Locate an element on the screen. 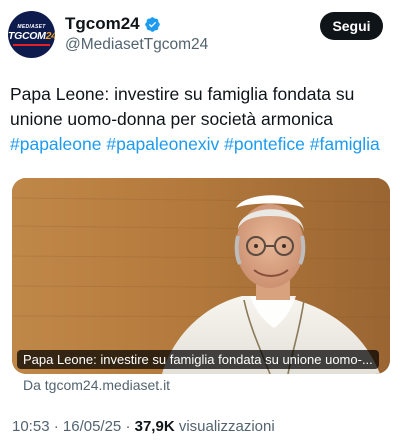  avatar-logo-b: 24 is located at coordinates (50, 36).